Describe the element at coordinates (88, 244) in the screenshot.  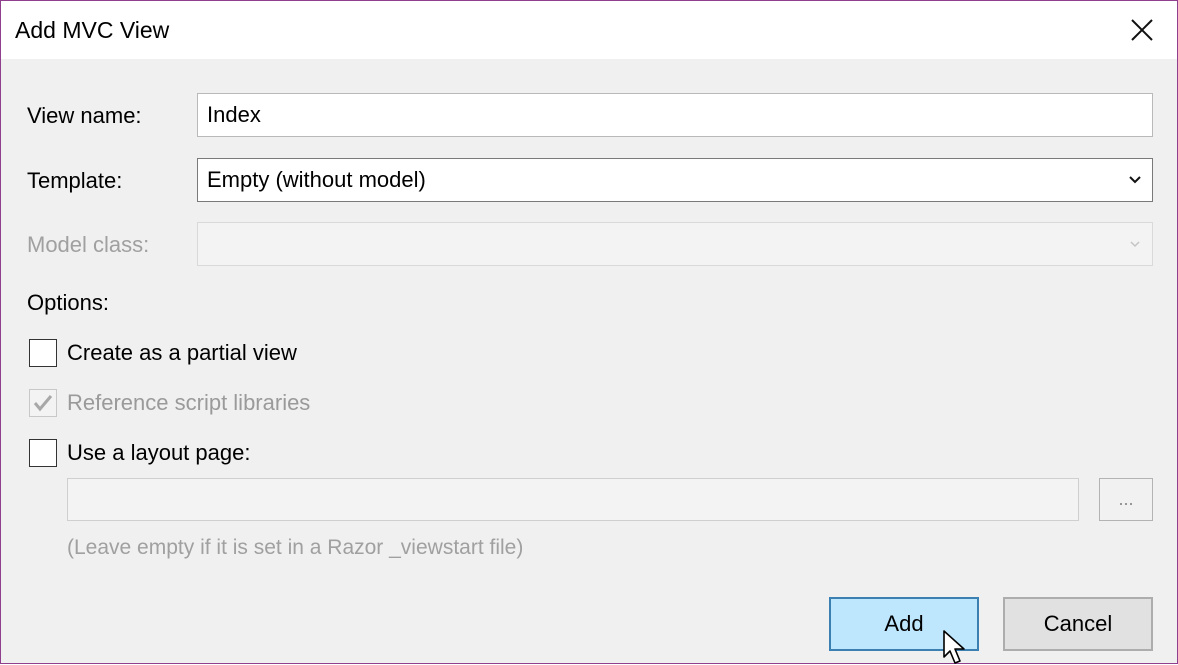
I see `model-class-label: Model class:` at that location.